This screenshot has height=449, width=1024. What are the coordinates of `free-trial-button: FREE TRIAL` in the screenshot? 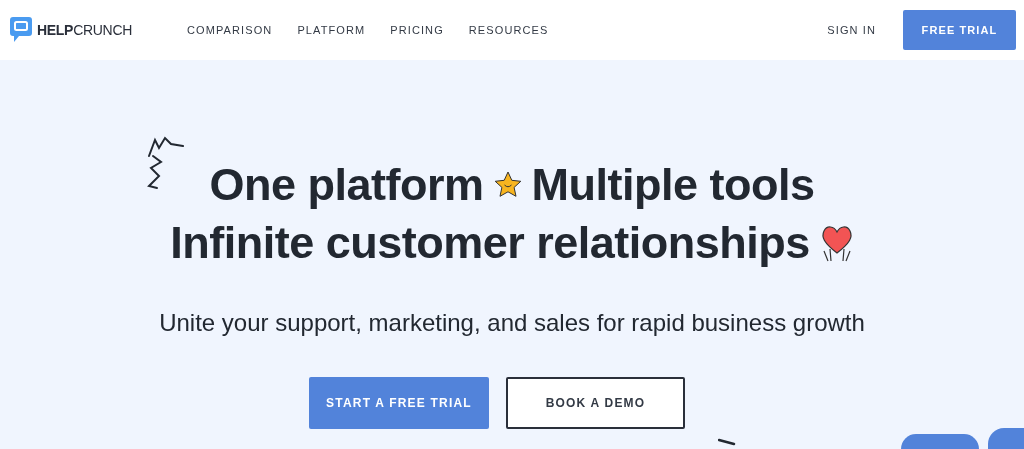 It's located at (959, 30).